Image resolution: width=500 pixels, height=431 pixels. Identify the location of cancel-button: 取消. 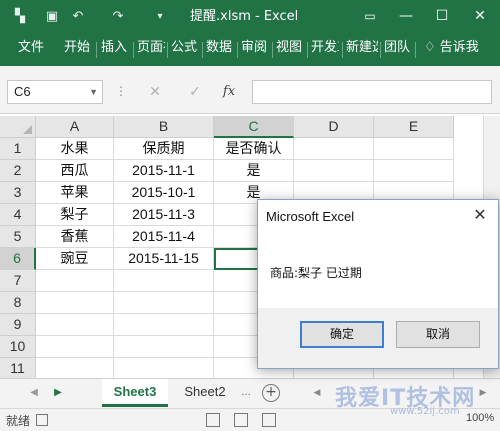
(438, 334).